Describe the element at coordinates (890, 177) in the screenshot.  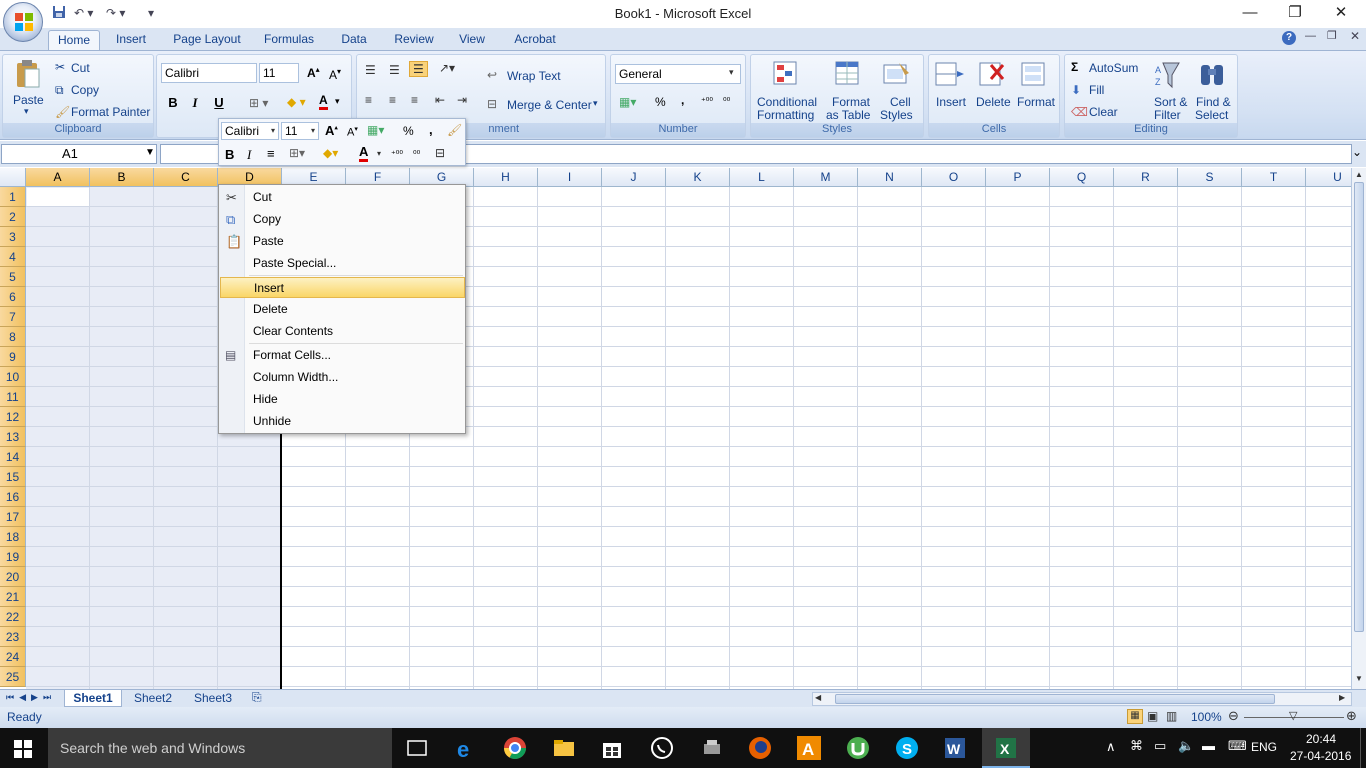
I see `column-header-n: N` at that location.